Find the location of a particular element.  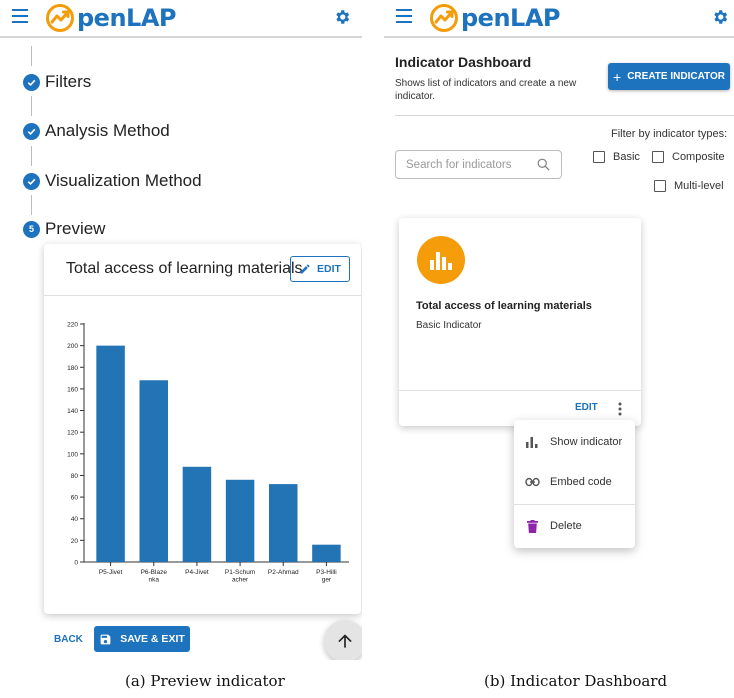

x-tick-label: nka is located at coordinates (154, 580).